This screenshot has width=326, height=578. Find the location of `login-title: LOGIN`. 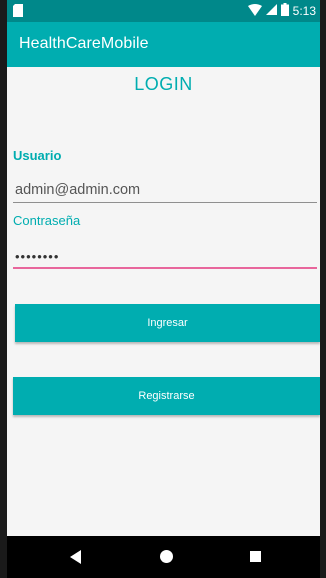

login-title: LOGIN is located at coordinates (163, 84).